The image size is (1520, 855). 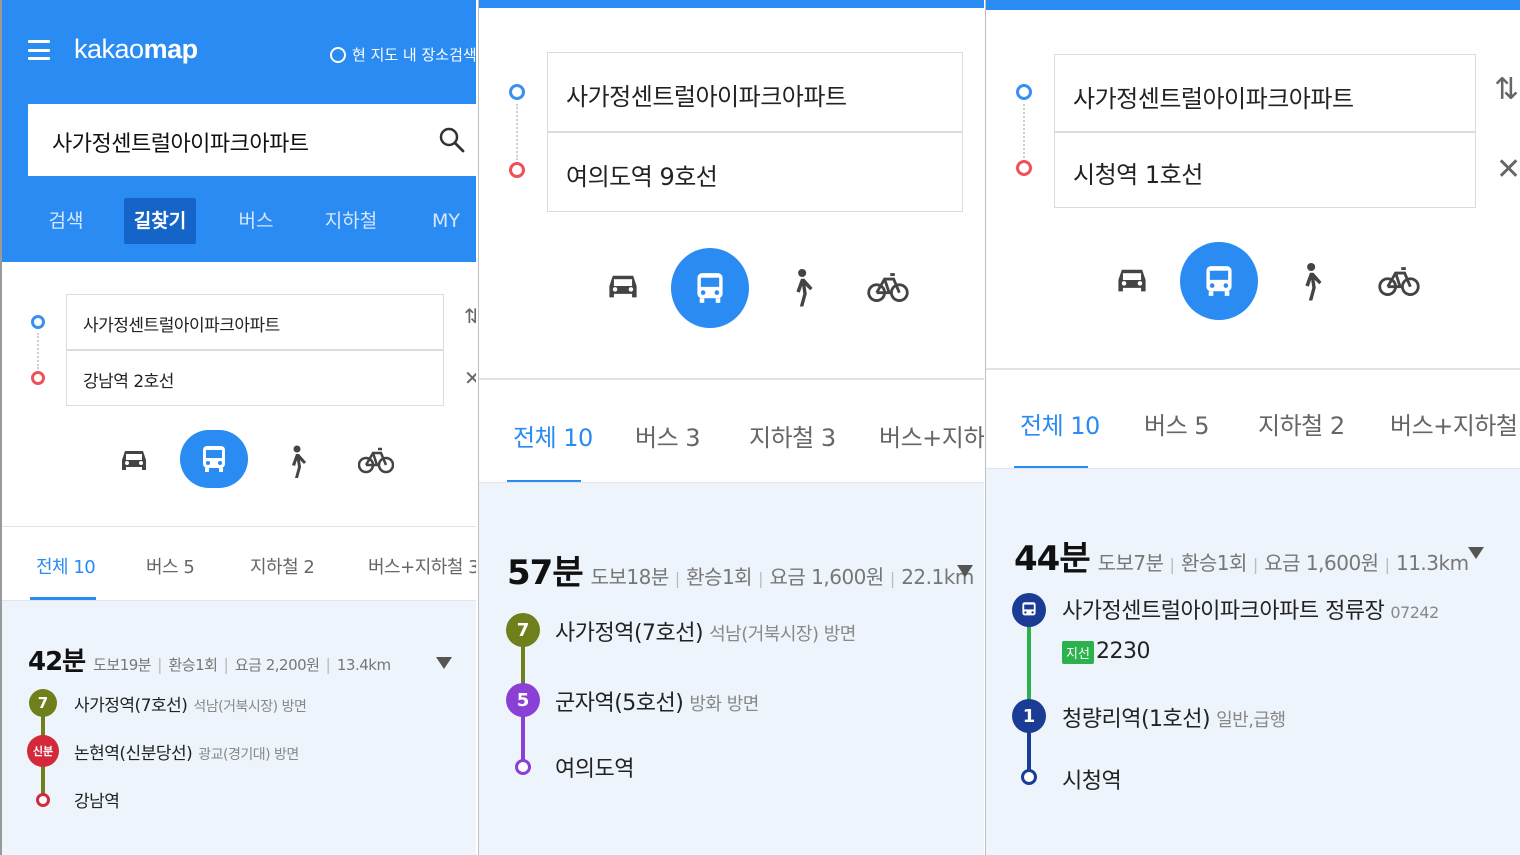 What do you see at coordinates (1029, 610) in the screenshot?
I see `bus-stop-icon` at bounding box center [1029, 610].